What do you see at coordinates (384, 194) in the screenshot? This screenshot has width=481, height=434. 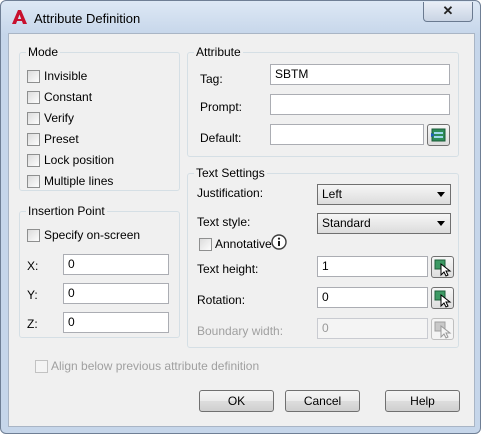 I see `justification-select: Left` at bounding box center [384, 194].